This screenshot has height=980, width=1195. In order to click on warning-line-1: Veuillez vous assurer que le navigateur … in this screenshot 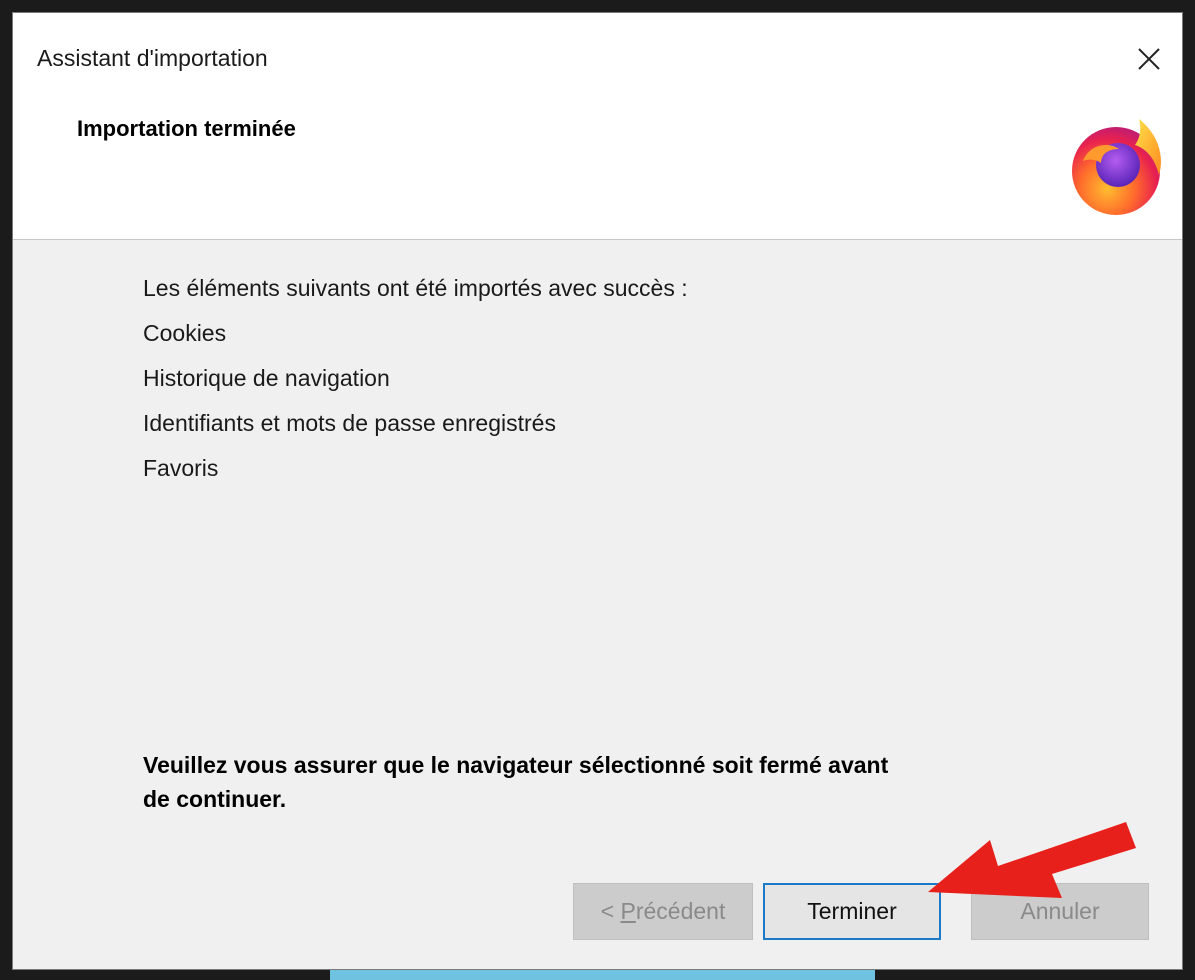, I will do `click(516, 765)`.